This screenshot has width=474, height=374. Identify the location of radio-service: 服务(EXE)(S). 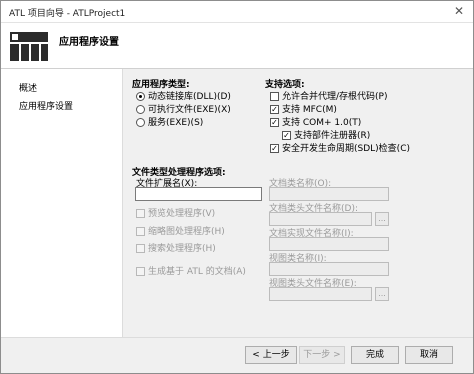
(169, 121).